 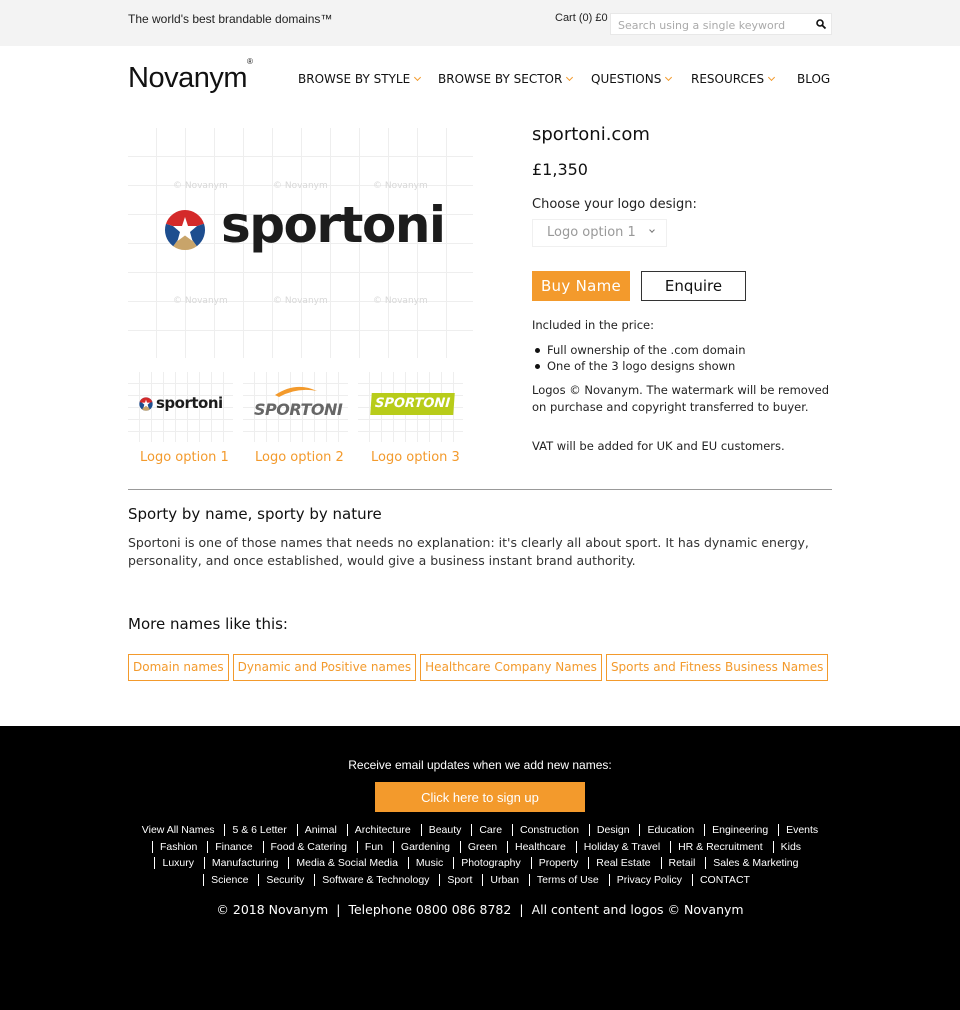 What do you see at coordinates (717, 667) in the screenshot?
I see `tag-sports-fitness: Sports and Fitness Business Names` at bounding box center [717, 667].